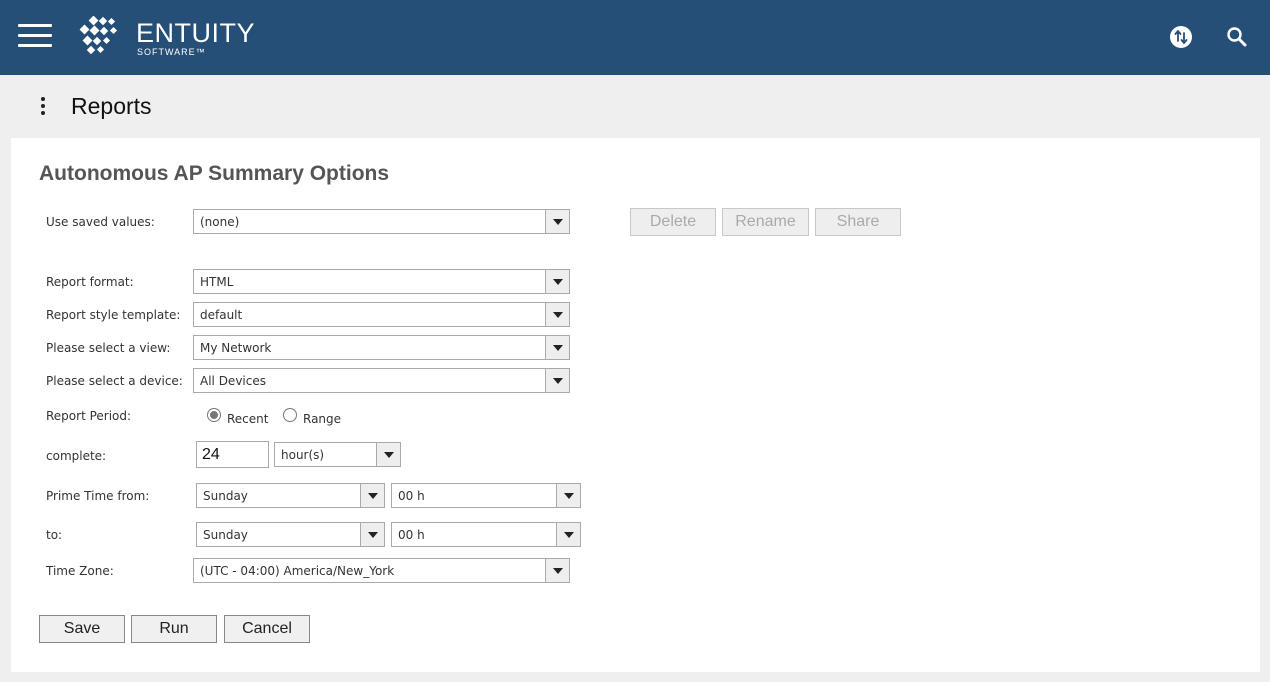 This screenshot has height=682, width=1270. I want to click on view-value: My Network, so click(236, 348).